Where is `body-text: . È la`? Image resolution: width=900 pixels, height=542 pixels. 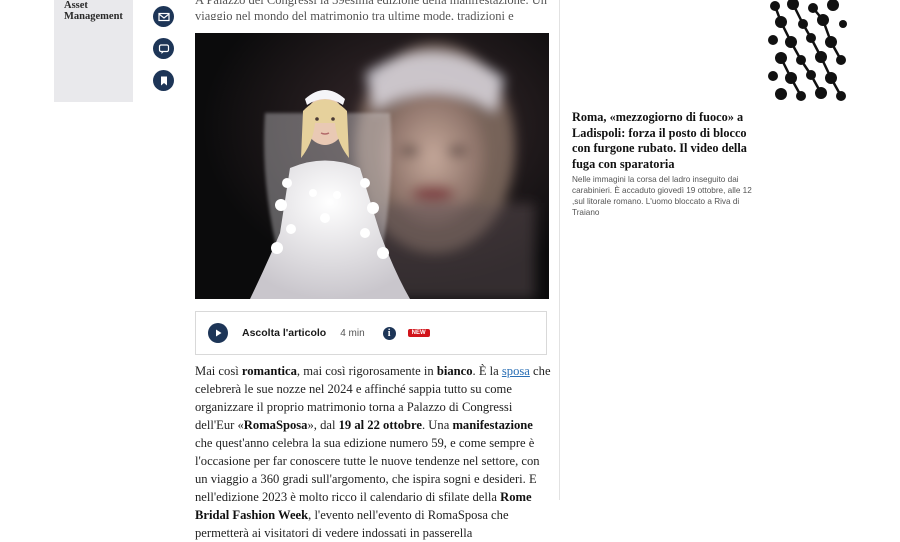 body-text: . È la is located at coordinates (487, 371).